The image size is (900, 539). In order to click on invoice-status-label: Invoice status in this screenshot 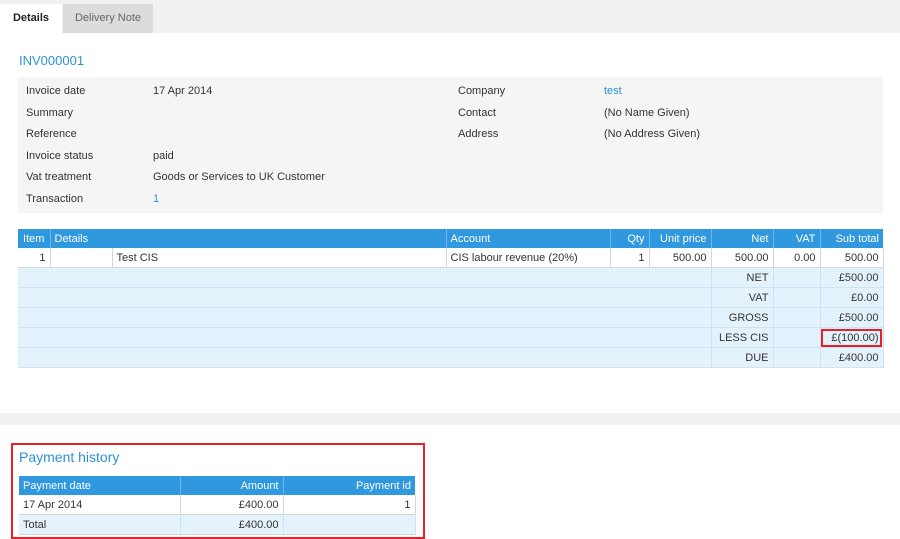, I will do `click(60, 156)`.